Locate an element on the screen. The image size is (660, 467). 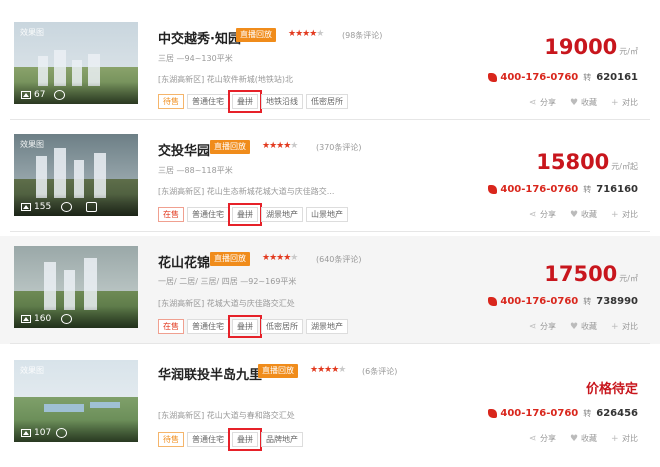
listing-thumbnail: 效果图 107 is located at coordinates (76, 401).